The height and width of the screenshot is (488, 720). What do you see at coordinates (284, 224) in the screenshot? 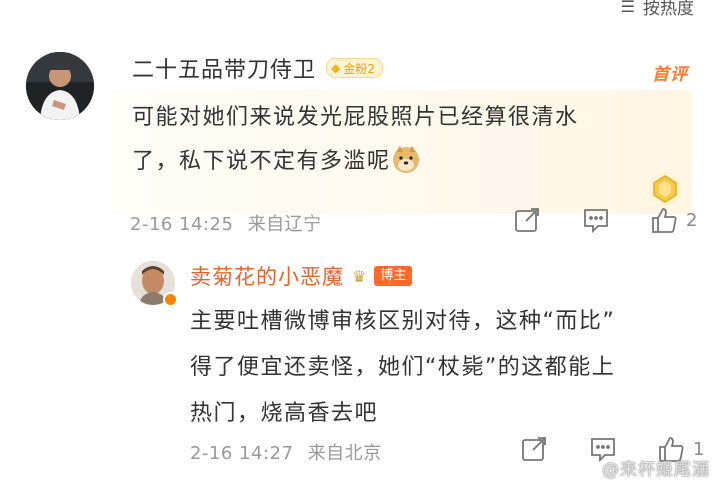
I see `location: 来自辽宁` at bounding box center [284, 224].